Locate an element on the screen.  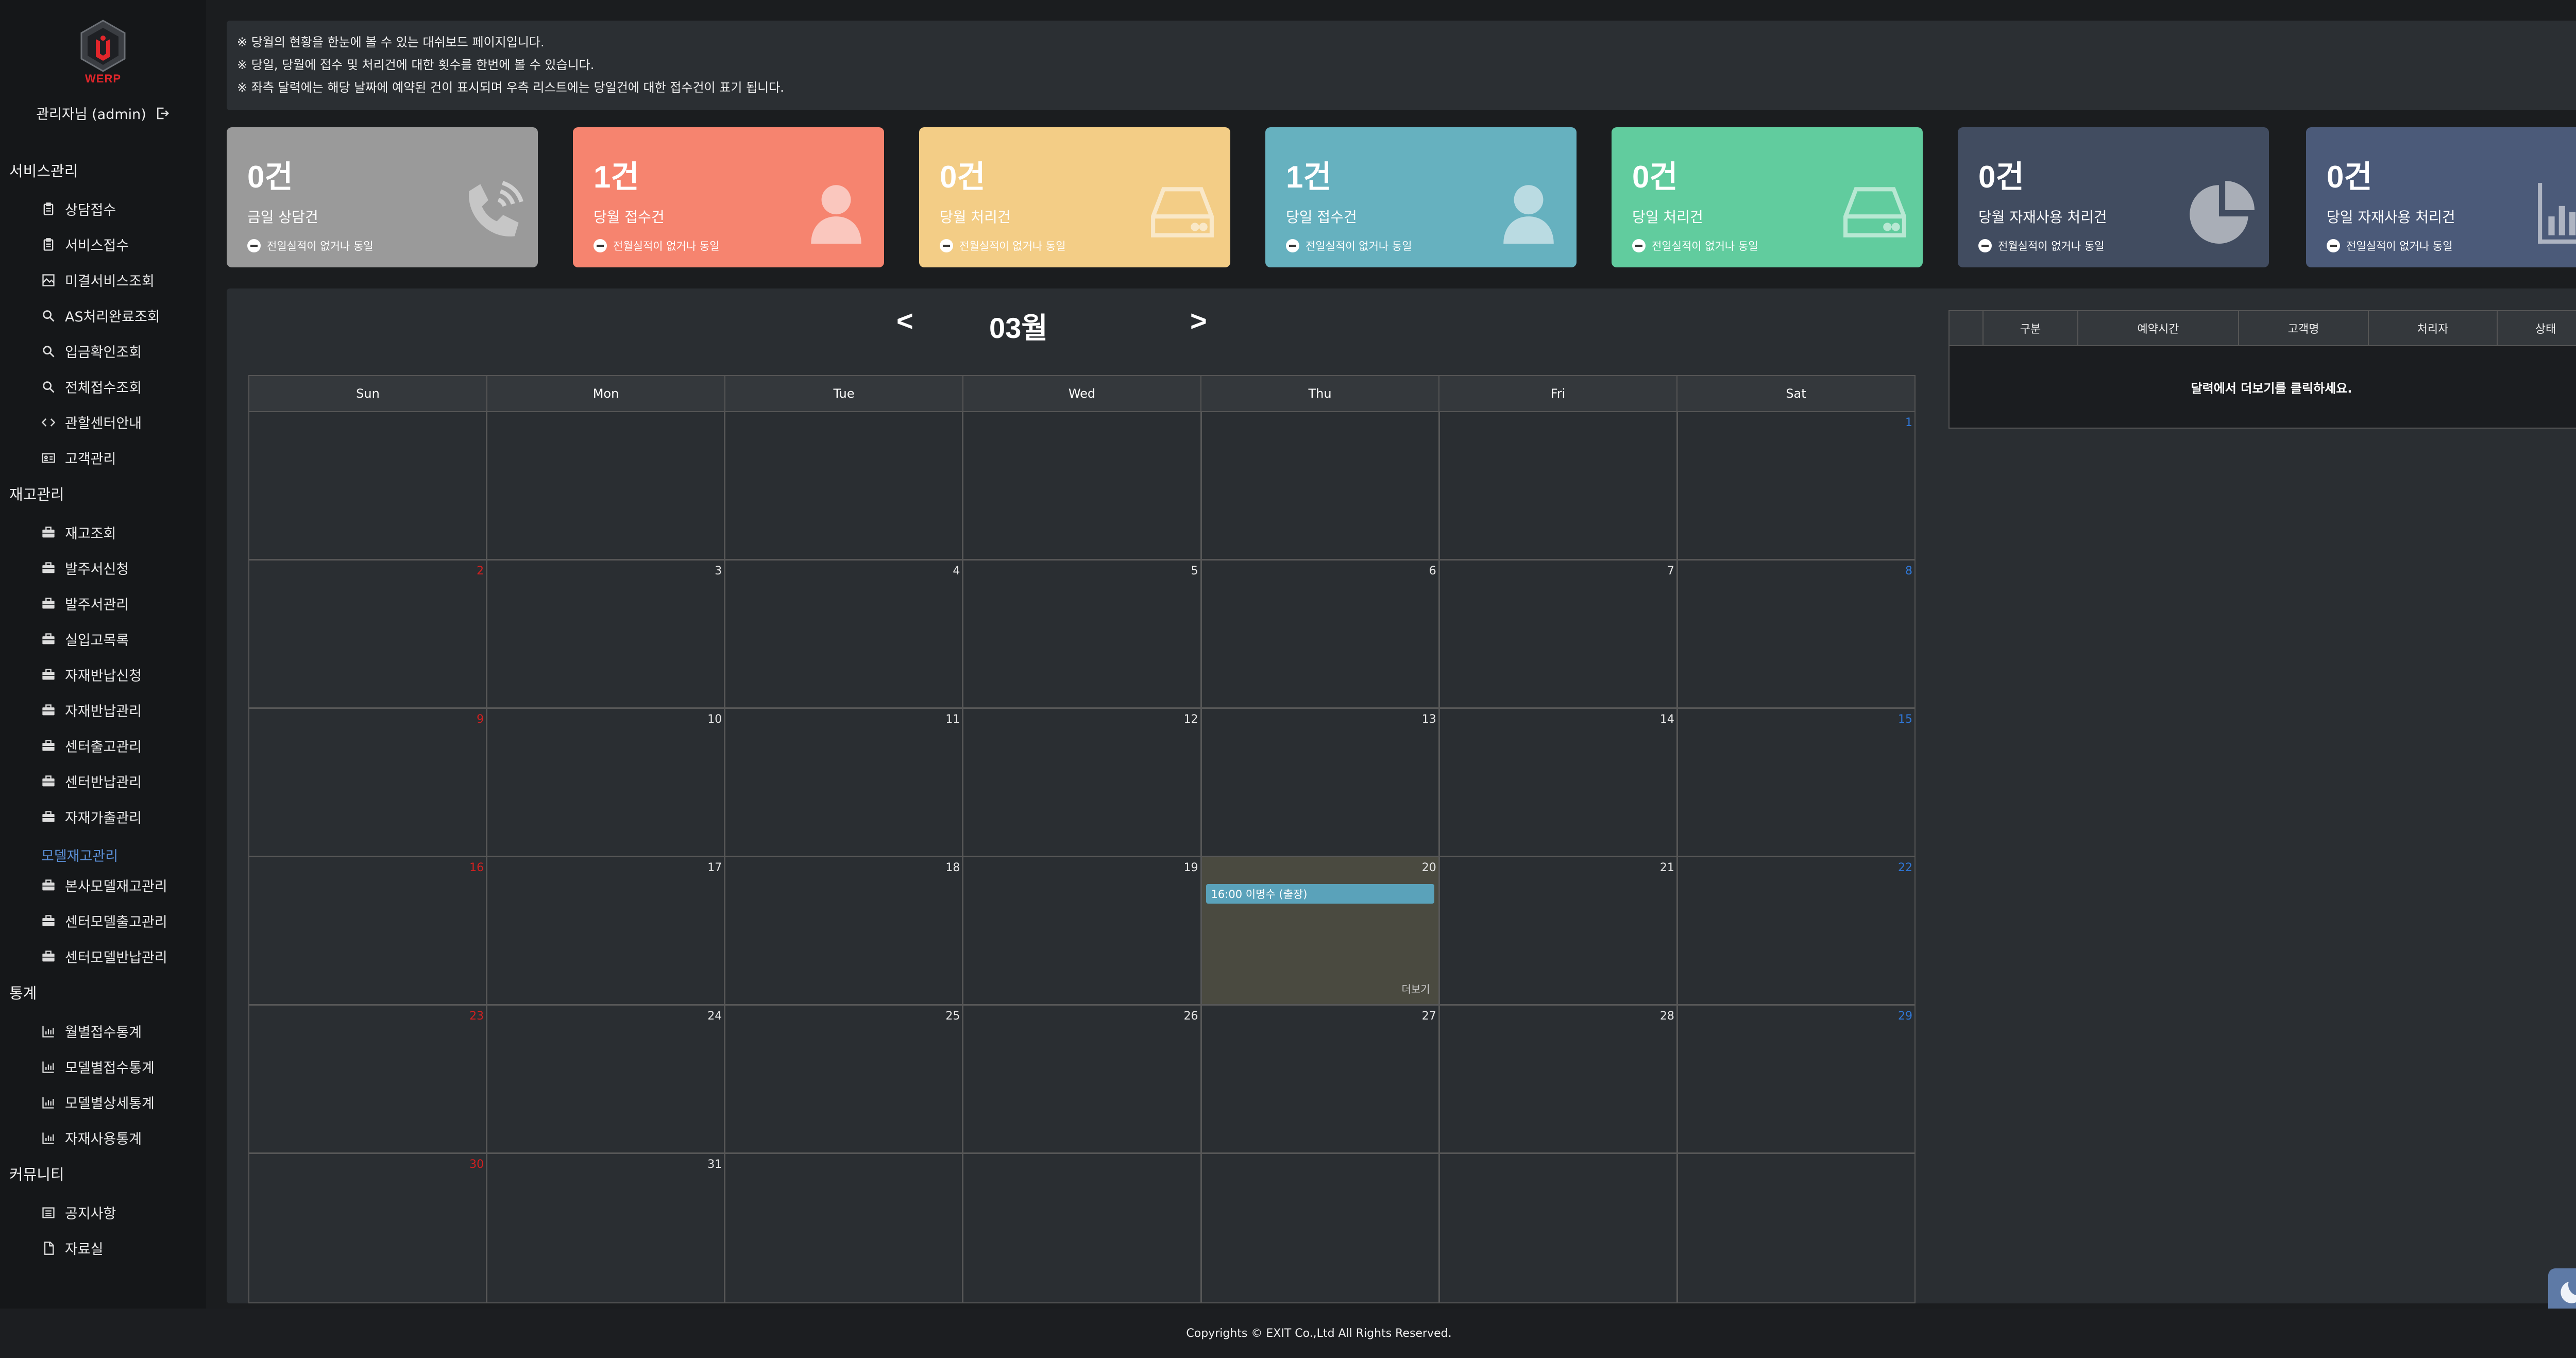
sidebar-item: 전체접수조회 is located at coordinates (103, 386).